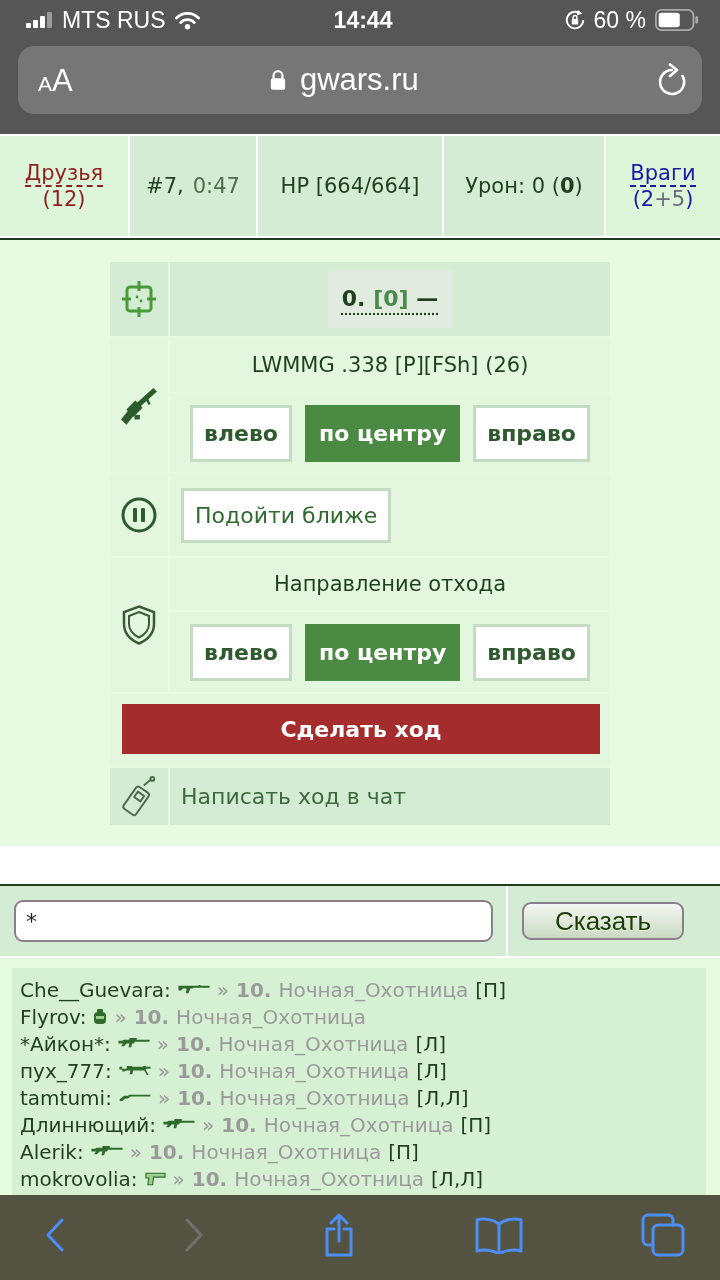  Describe the element at coordinates (672, 80) in the screenshot. I see `reload-icon` at that location.